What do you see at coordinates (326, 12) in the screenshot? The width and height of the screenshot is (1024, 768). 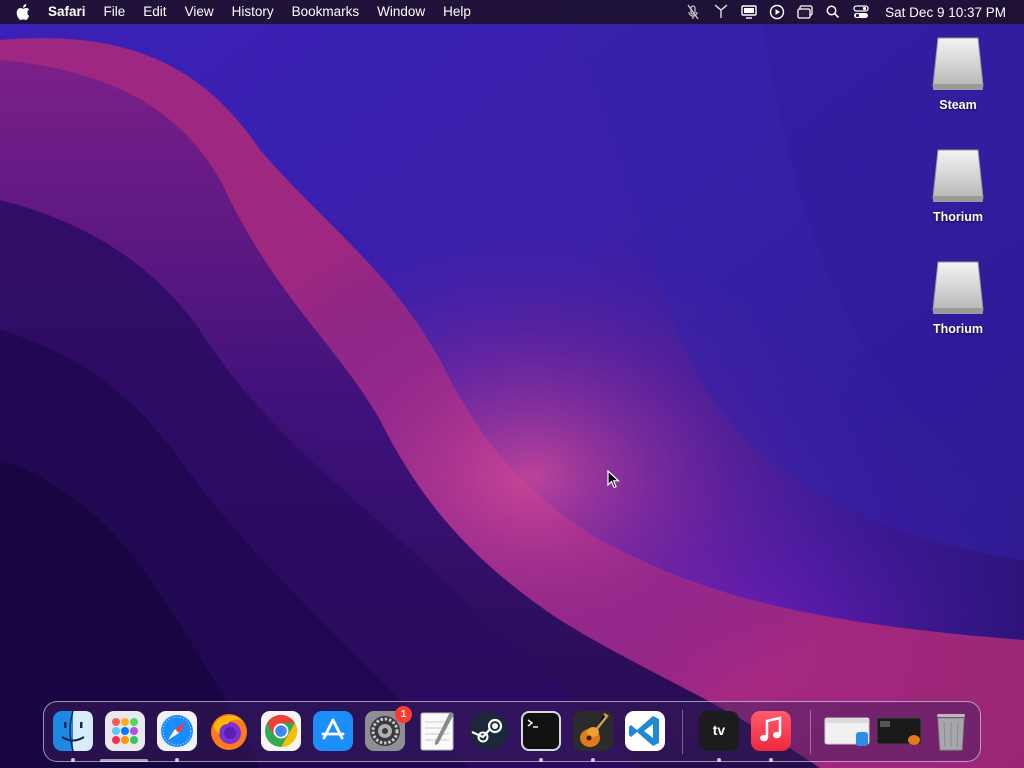 I see `menu-bookmarks: Bookmarks` at bounding box center [326, 12].